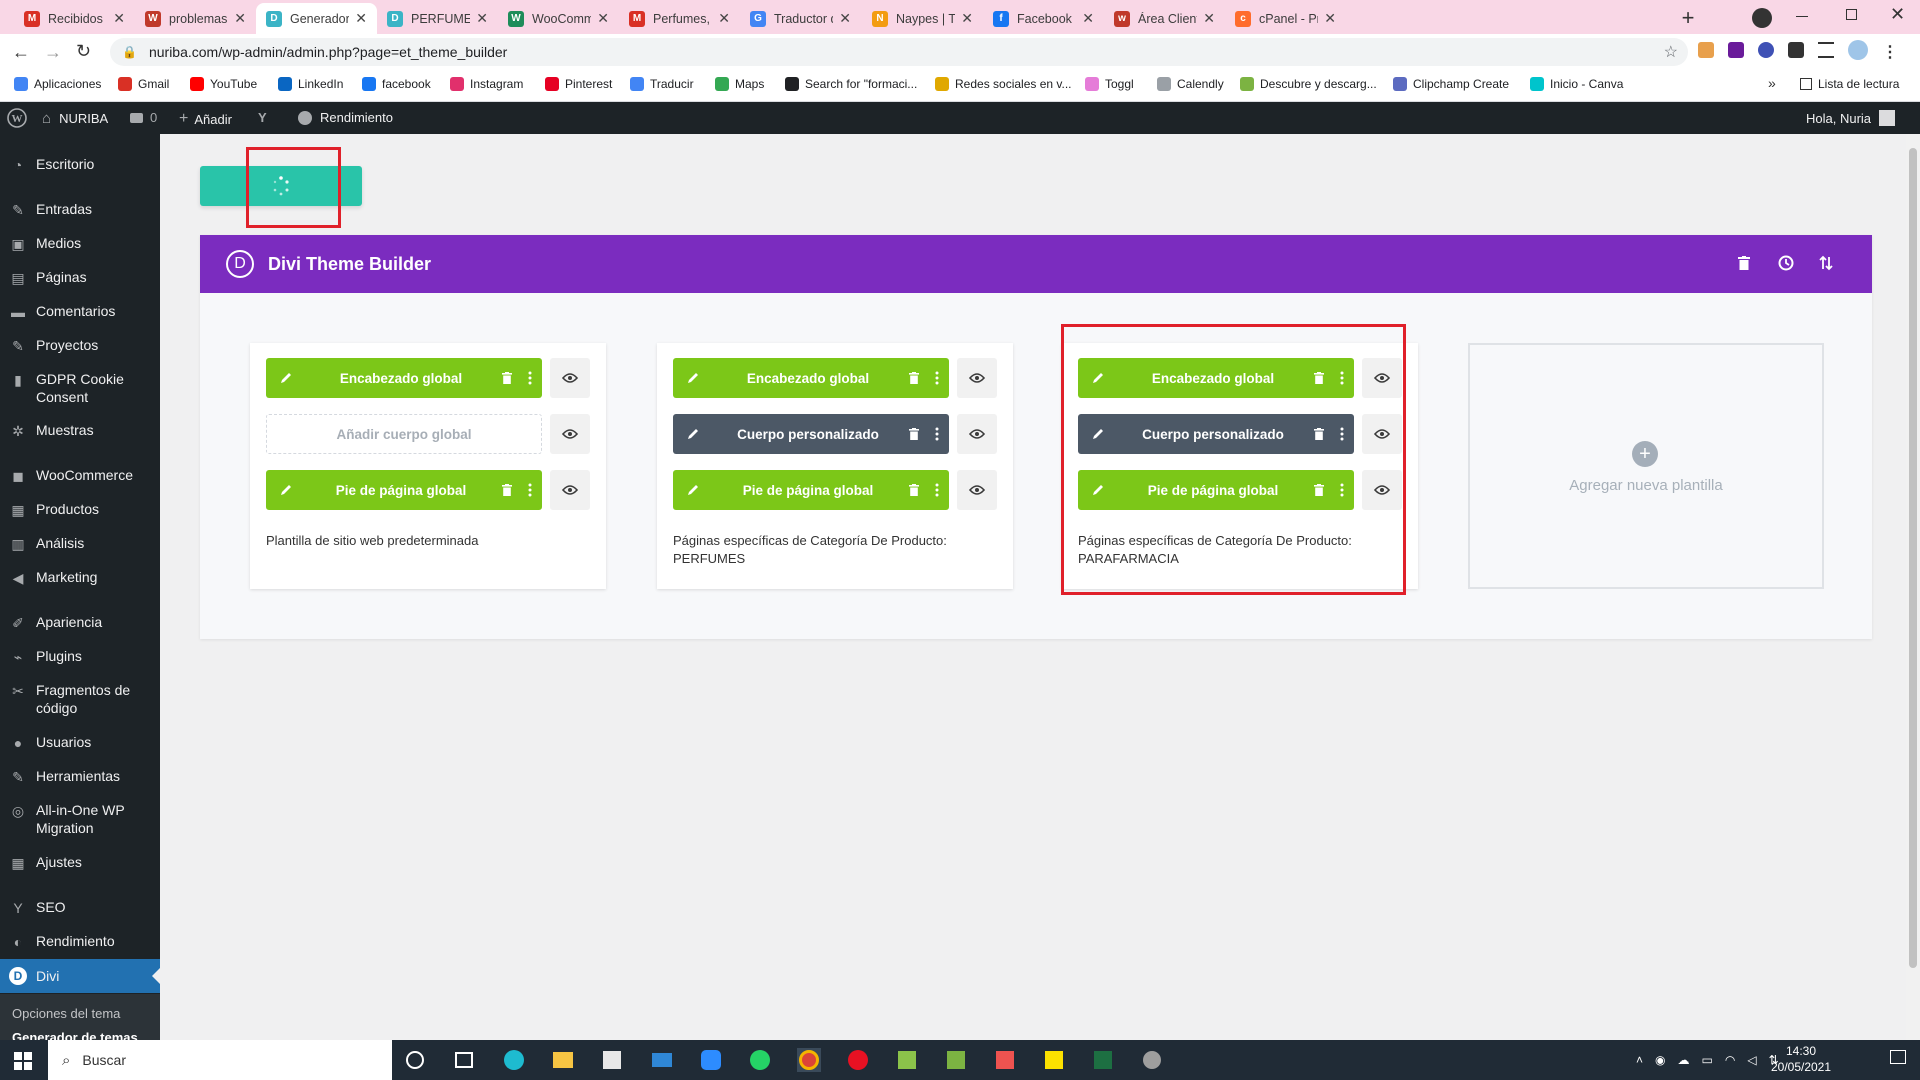 The width and height of the screenshot is (1920, 1080). I want to click on task-view-icon, so click(464, 1060).